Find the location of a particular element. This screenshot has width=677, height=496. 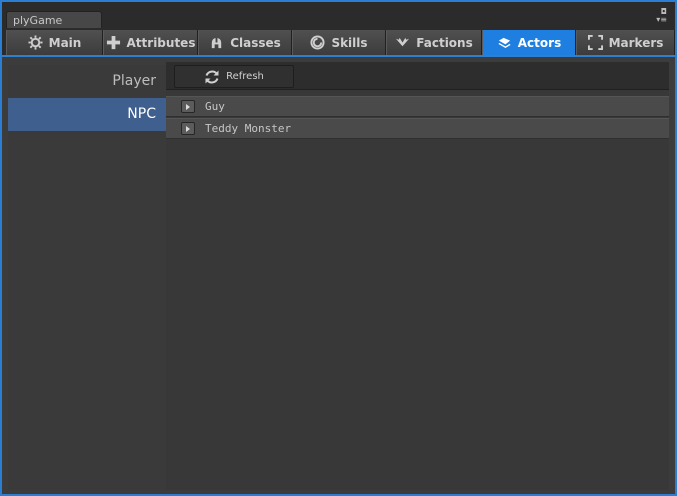

tab-label: Skills is located at coordinates (349, 42).